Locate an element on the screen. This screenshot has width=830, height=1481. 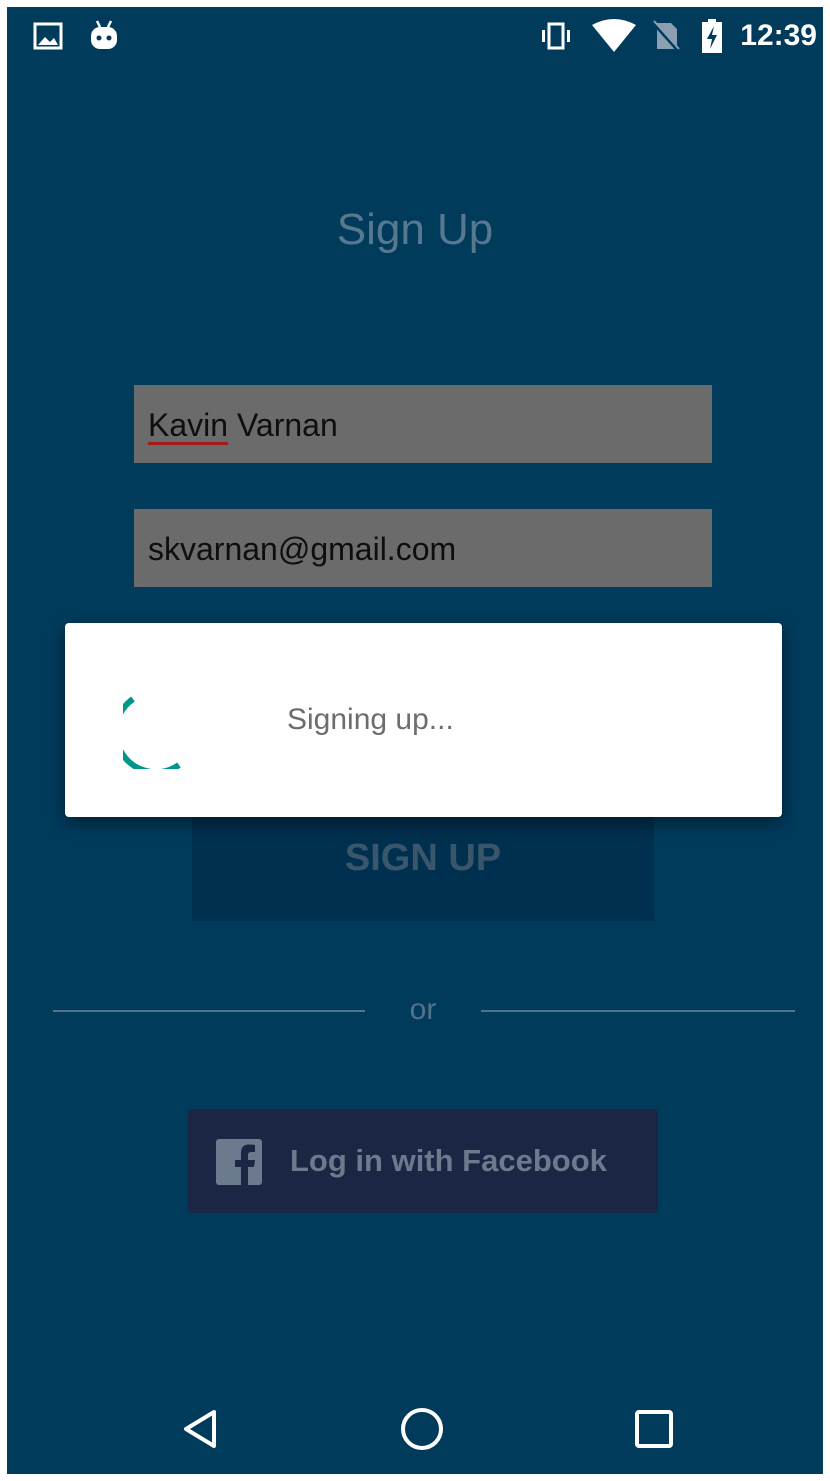
facebook-login-button: Log in with Facebook is located at coordinates (423, 1161).